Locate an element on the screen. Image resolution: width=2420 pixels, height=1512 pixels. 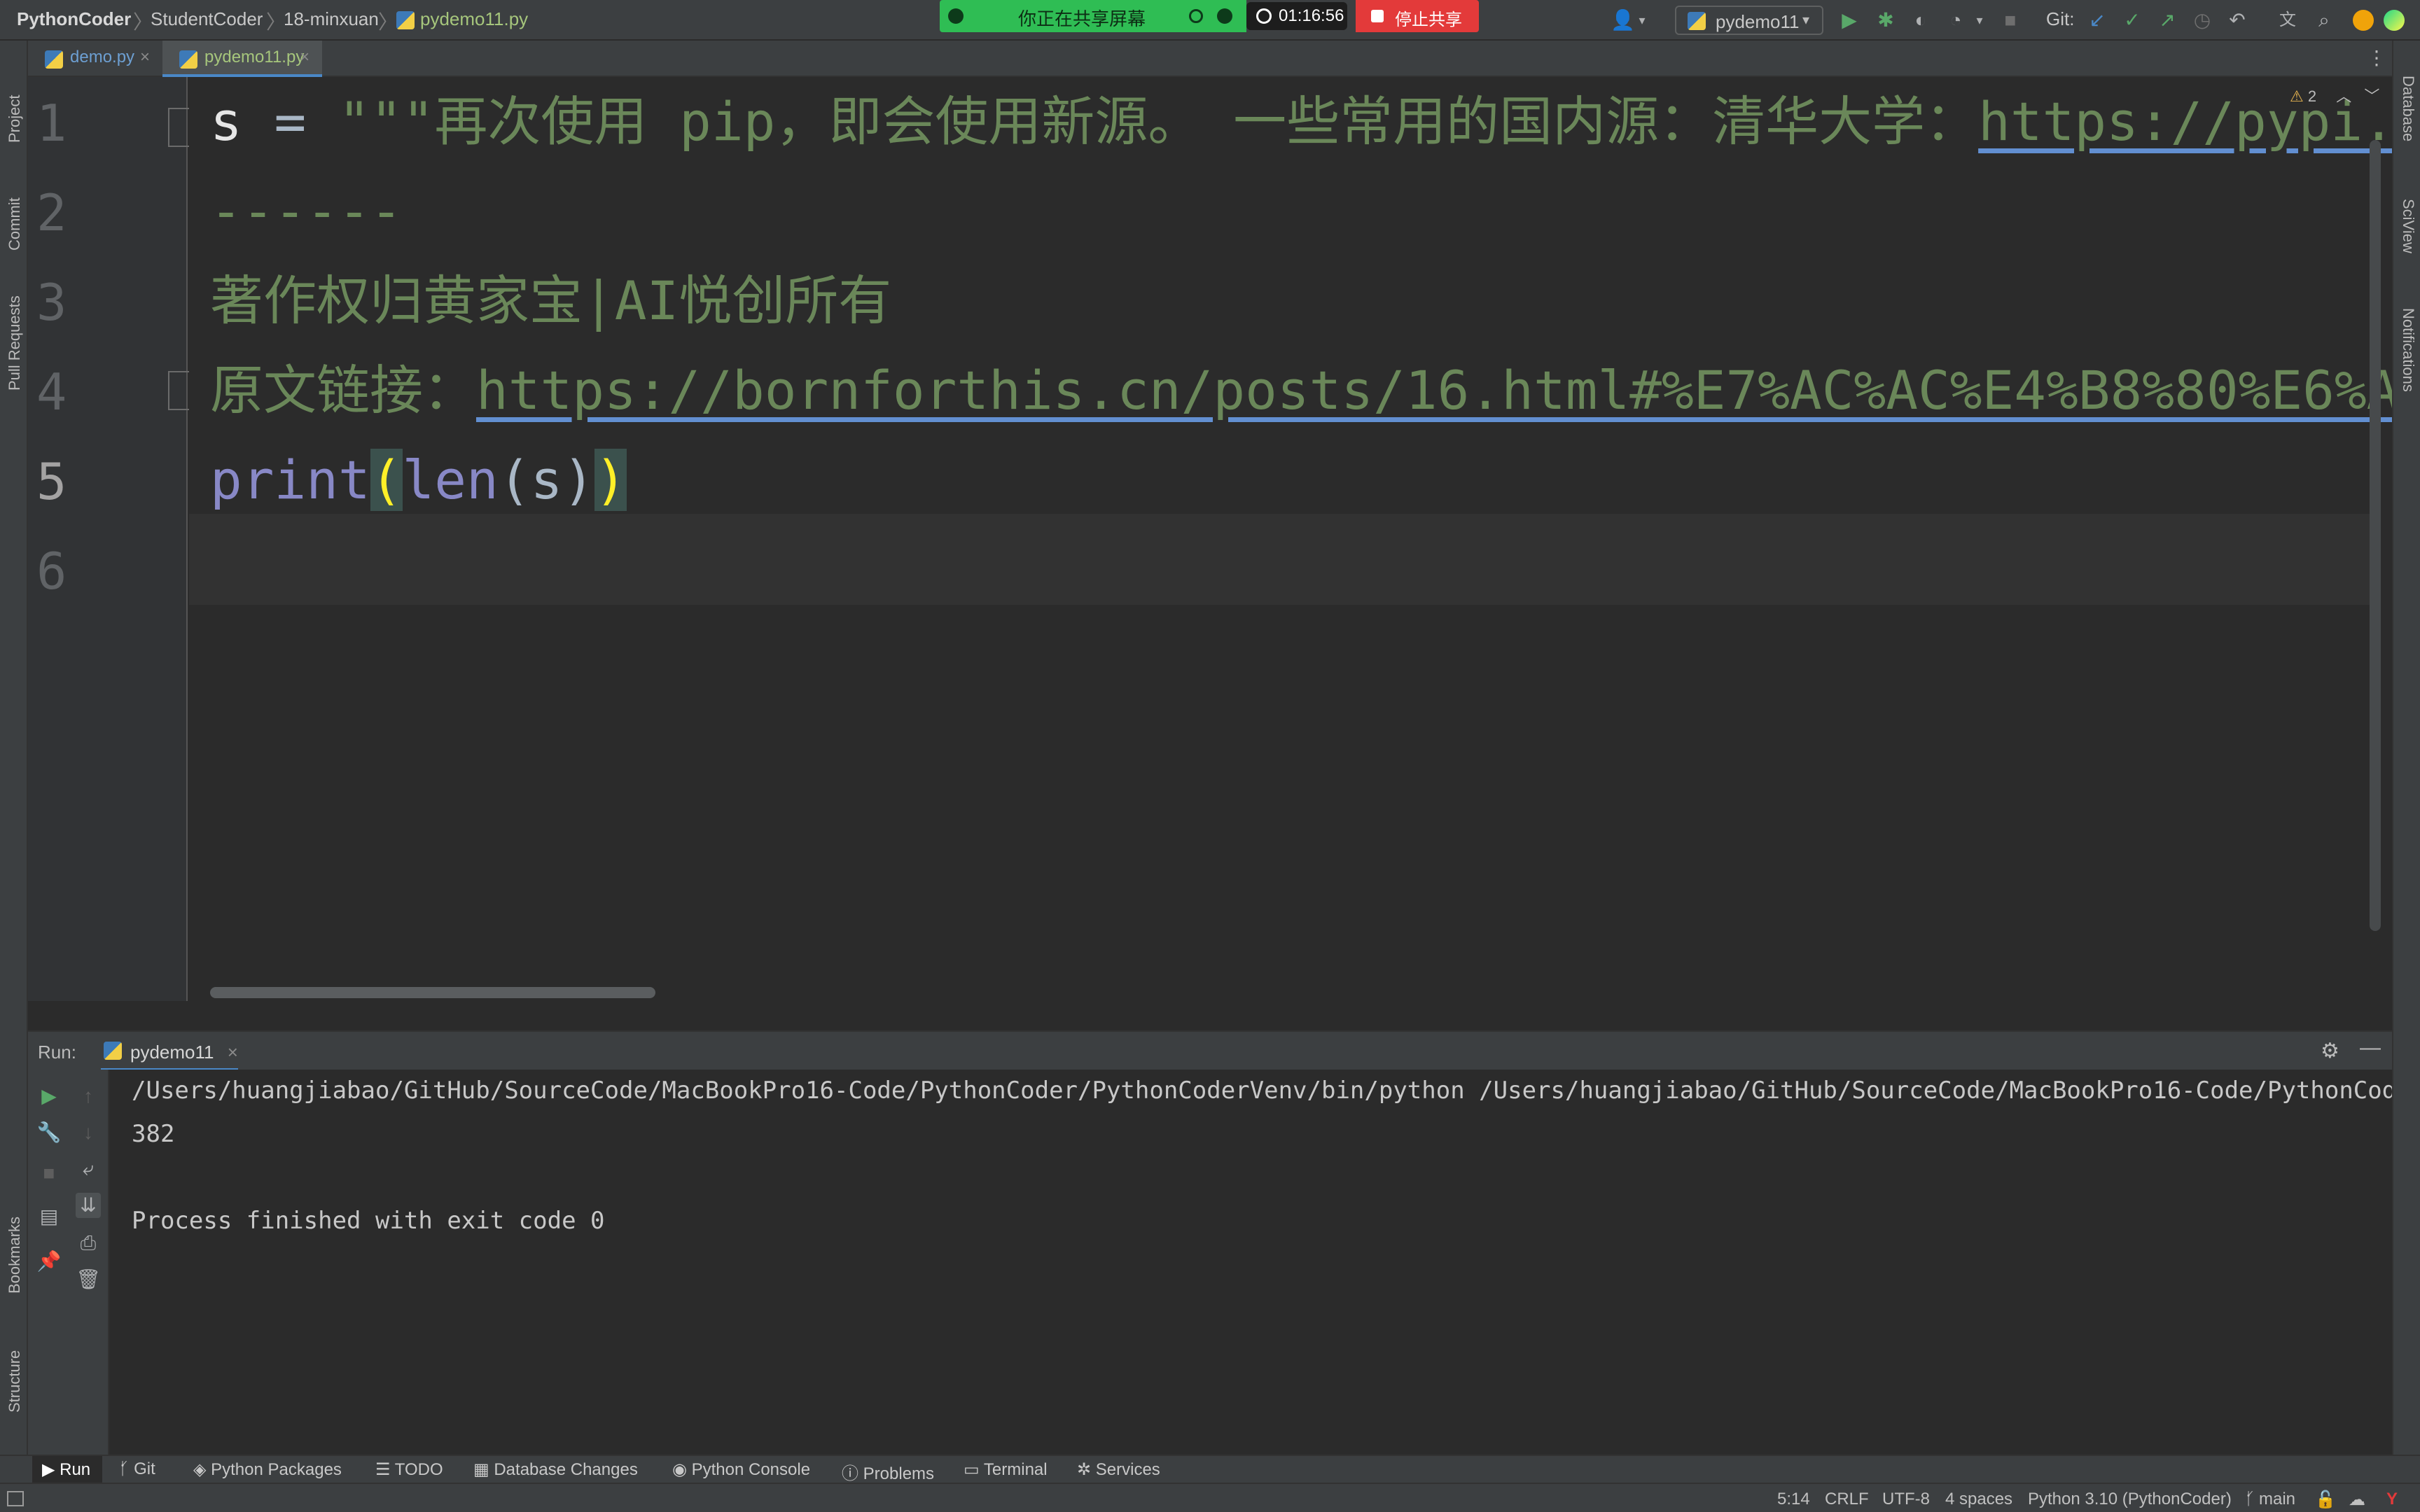
breadcrumb-file: pydemo11.py is located at coordinates (474, 19).